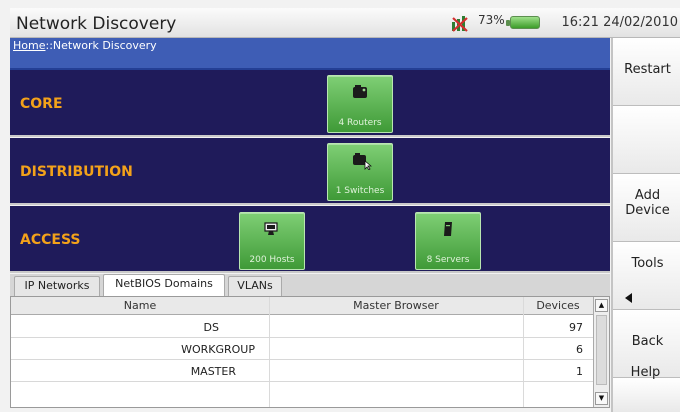 This screenshot has height=412, width=680. Describe the element at coordinates (576, 327) in the screenshot. I see `row-devices: 97` at that location.